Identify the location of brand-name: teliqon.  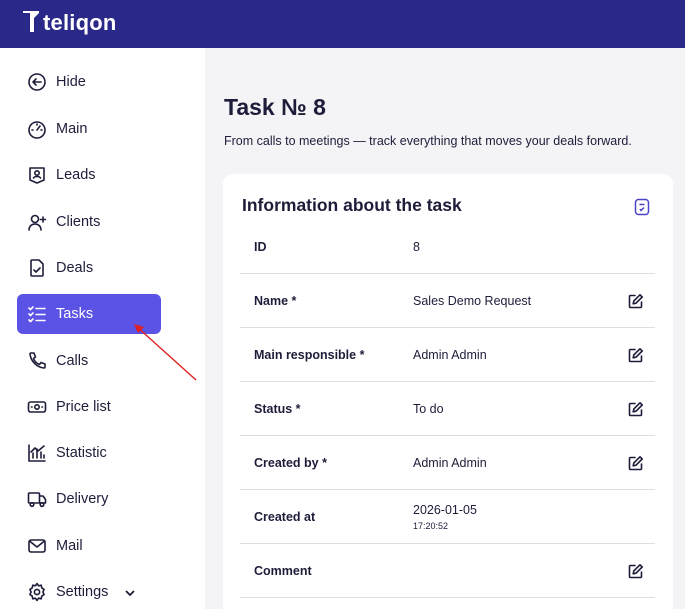
(80, 22).